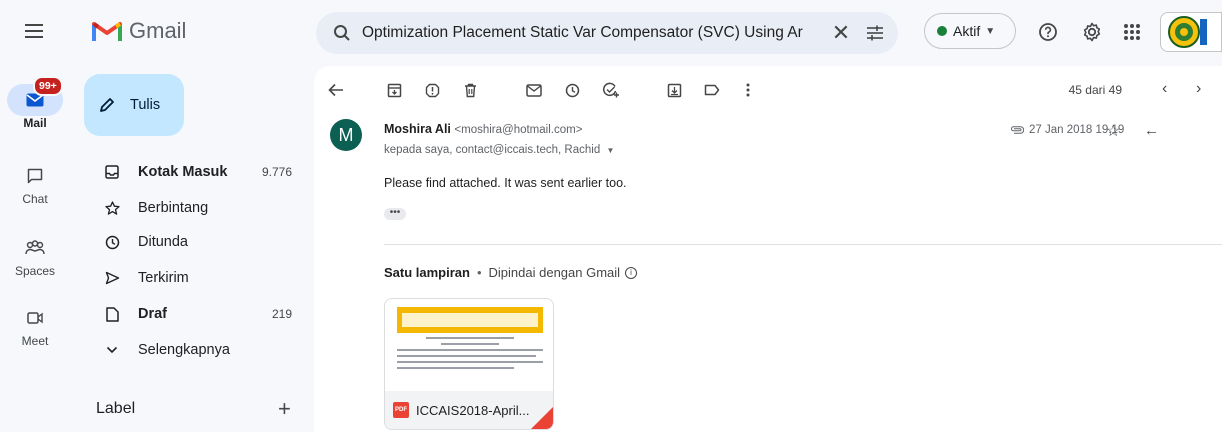  Describe the element at coordinates (35, 248) in the screenshot. I see `spaces-icon` at that location.